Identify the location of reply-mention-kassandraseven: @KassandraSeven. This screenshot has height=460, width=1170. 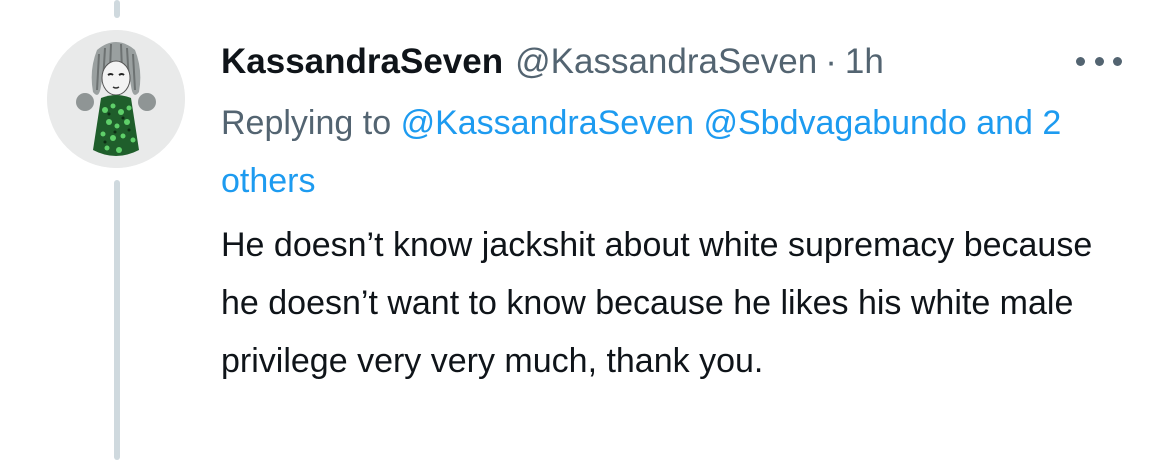
(547, 123).